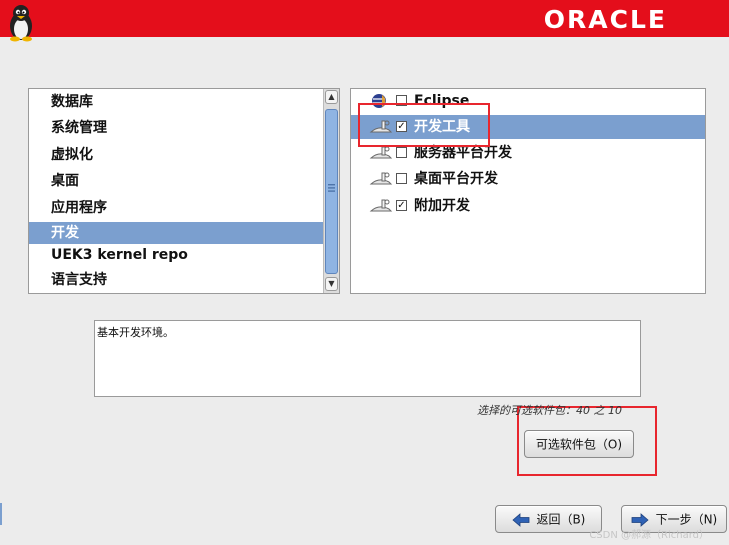  What do you see at coordinates (21, 23) in the screenshot?
I see `tux-penguin-icon` at bounding box center [21, 23].